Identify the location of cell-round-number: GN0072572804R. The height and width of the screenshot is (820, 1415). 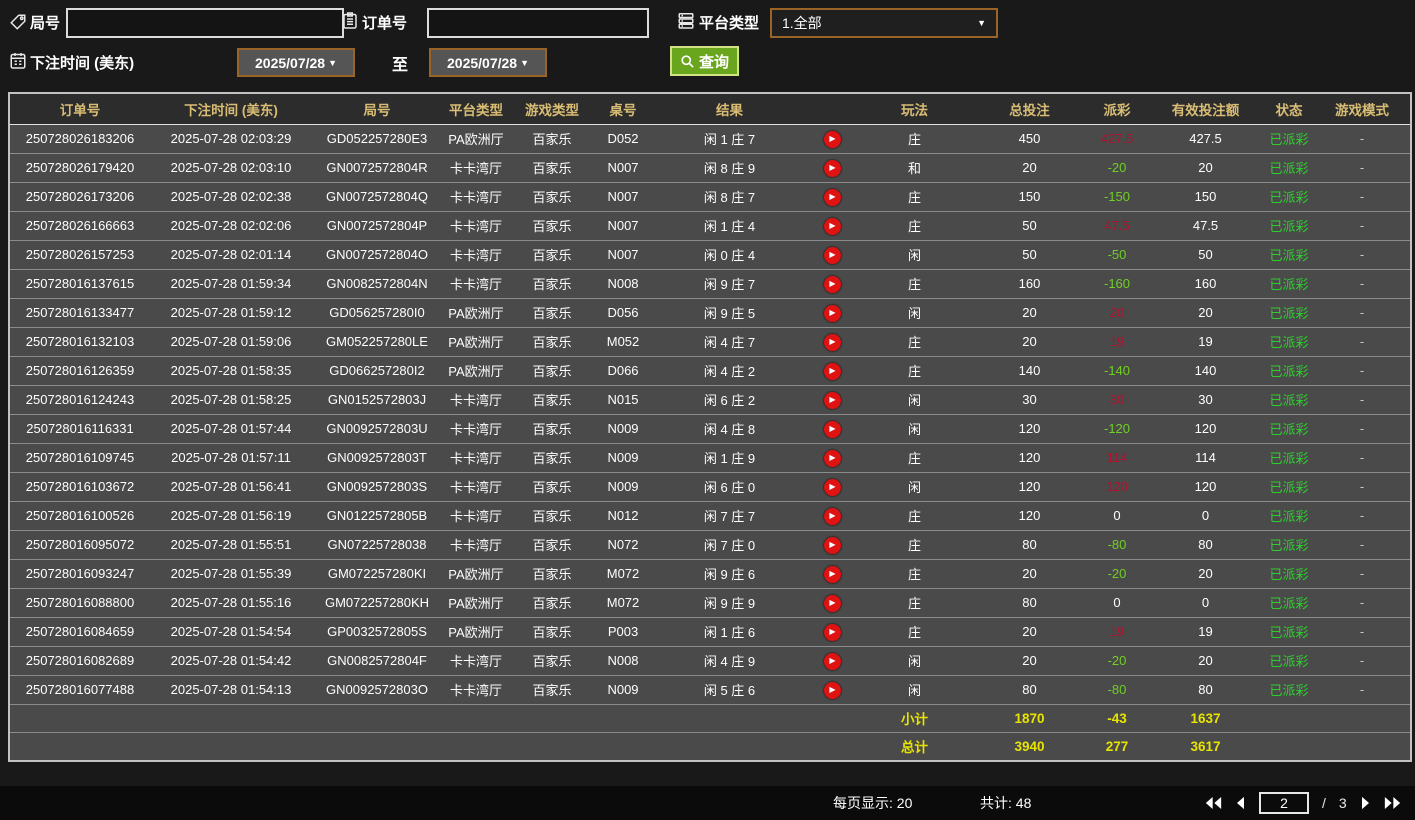
(377, 168).